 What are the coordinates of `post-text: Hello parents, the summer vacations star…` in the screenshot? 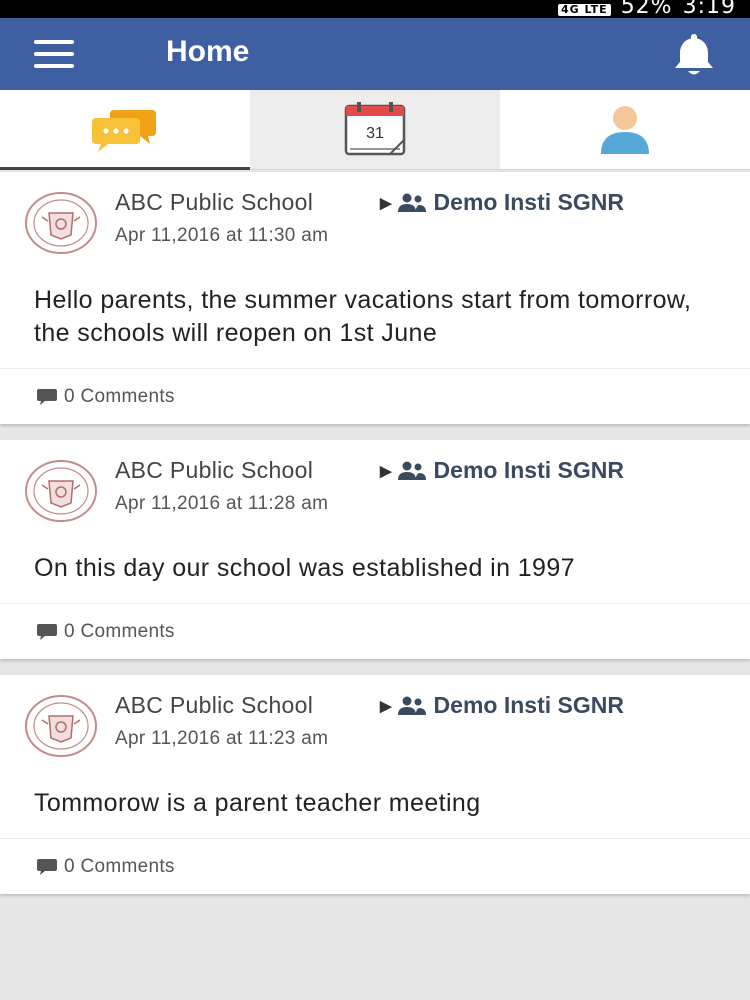 It's located at (363, 316).